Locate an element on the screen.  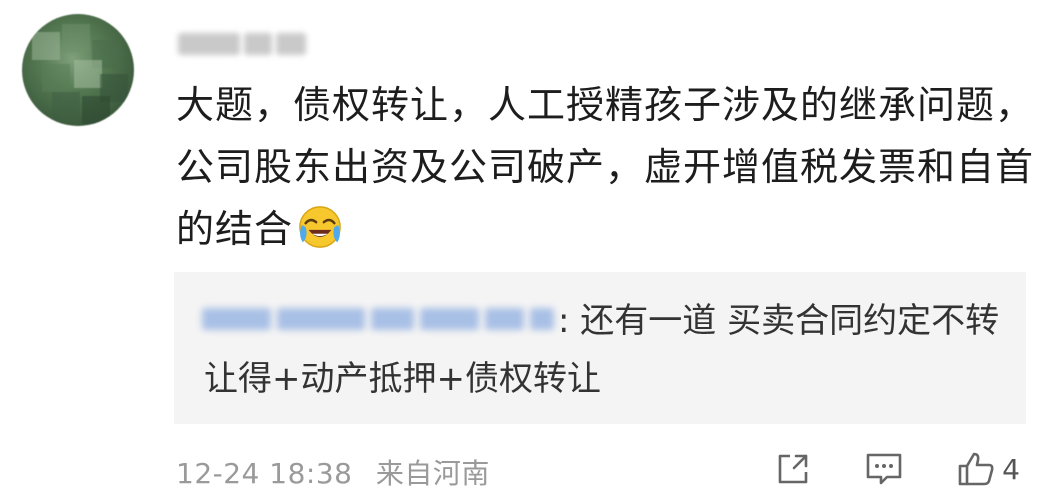
comment-location: 来自河南 is located at coordinates (432, 473).